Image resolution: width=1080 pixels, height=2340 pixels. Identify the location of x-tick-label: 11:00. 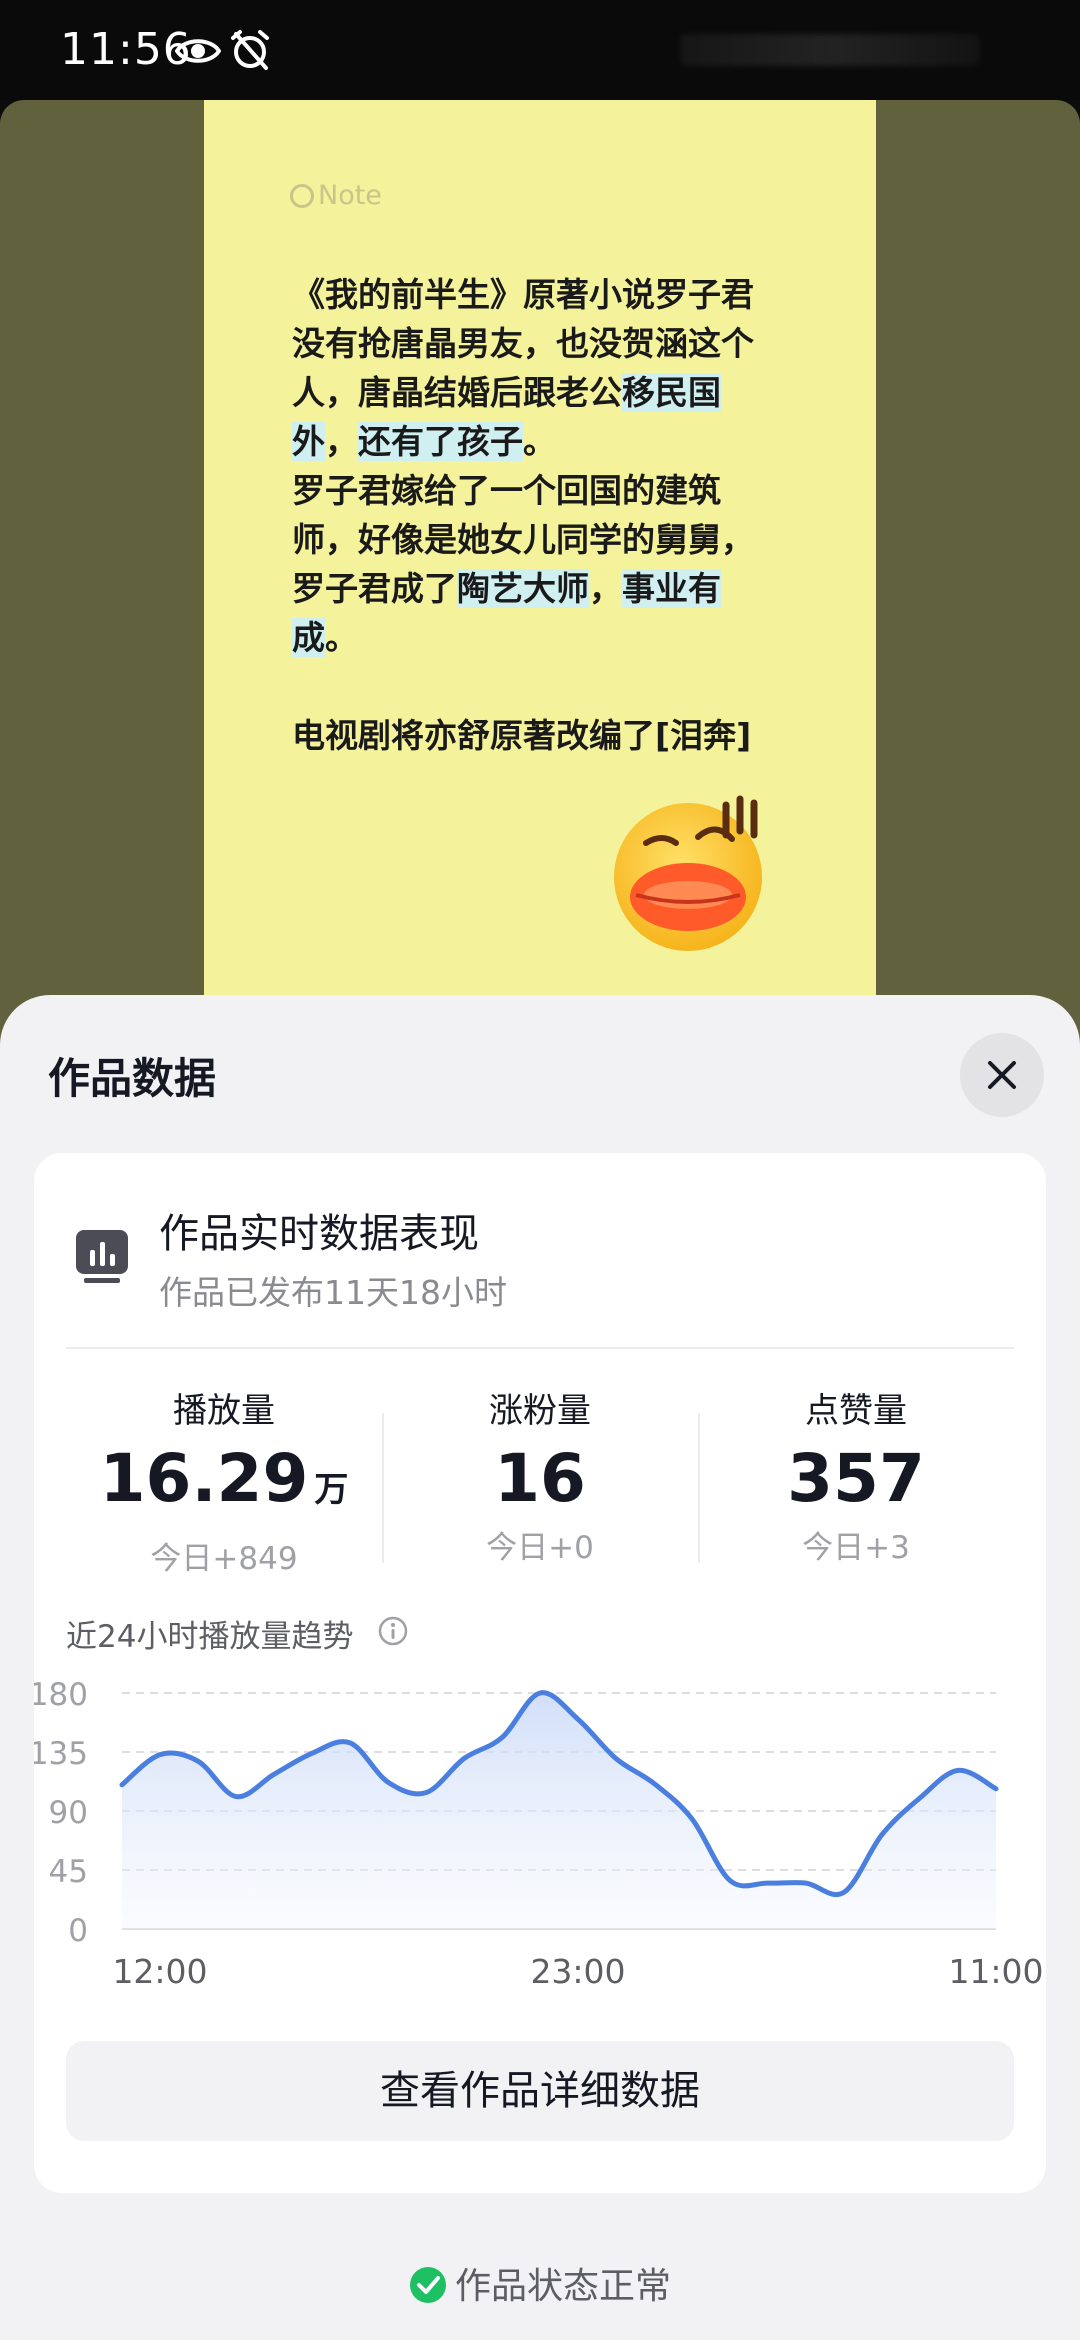
(995, 1971).